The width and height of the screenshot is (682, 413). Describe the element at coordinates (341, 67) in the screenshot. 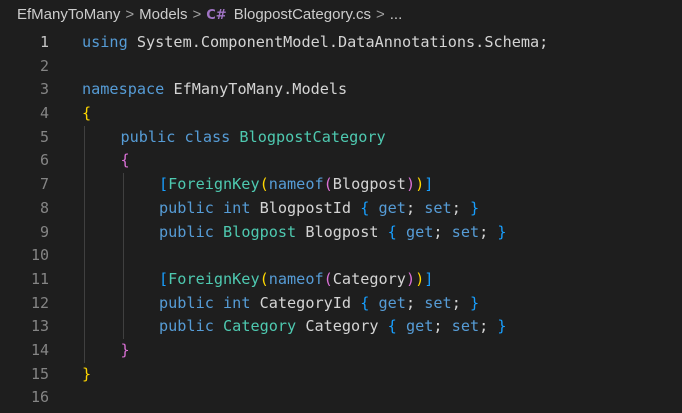

I see `code-line: 2` at that location.